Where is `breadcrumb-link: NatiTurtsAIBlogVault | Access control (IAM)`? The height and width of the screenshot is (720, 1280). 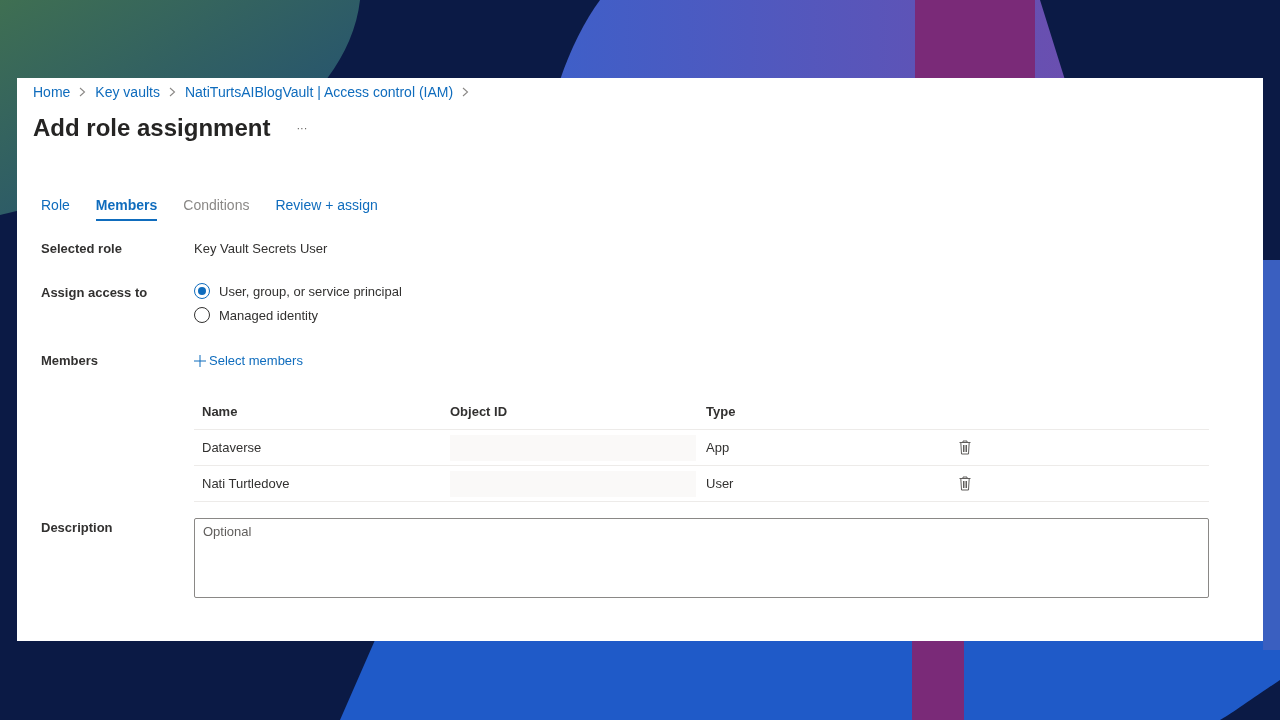 breadcrumb-link: NatiTurtsAIBlogVault | Access control (IAM) is located at coordinates (319, 92).